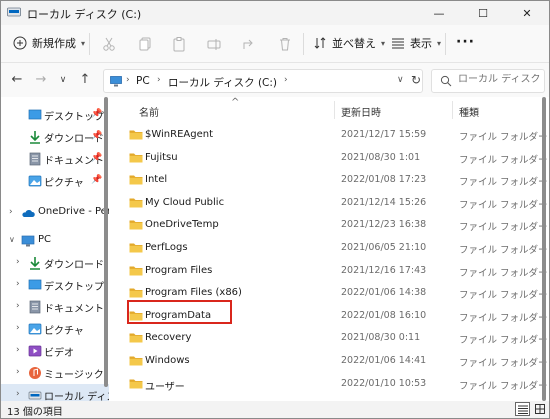 The image size is (550, 419). What do you see at coordinates (55, 115) in the screenshot?
I see `sidebar-item-desktop-quick: デスクトップ 📌` at bounding box center [55, 115].